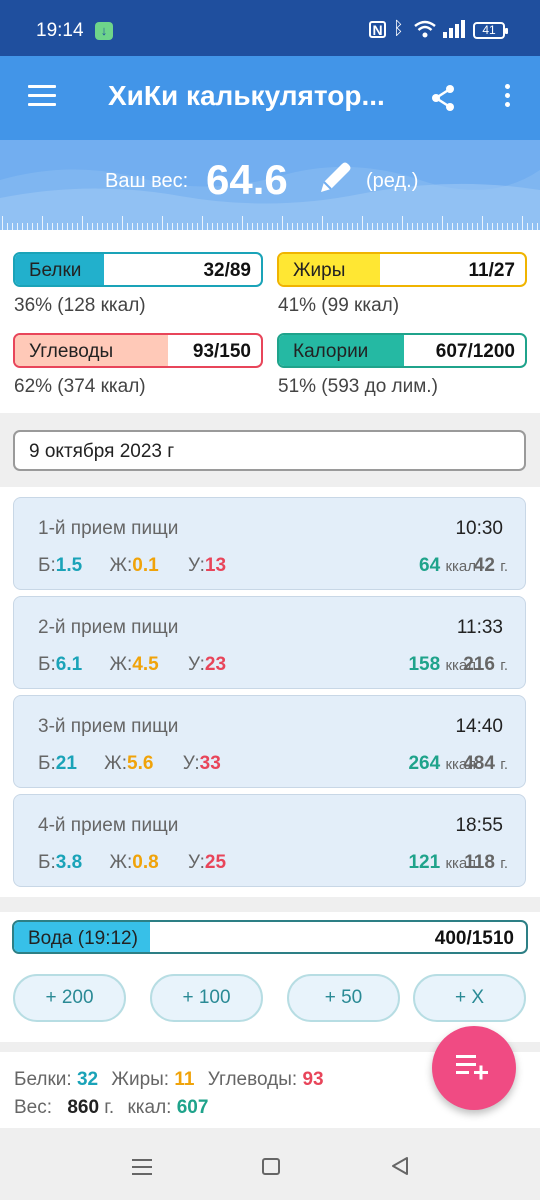  Describe the element at coordinates (479, 627) in the screenshot. I see `meal-time: 11:33` at that location.